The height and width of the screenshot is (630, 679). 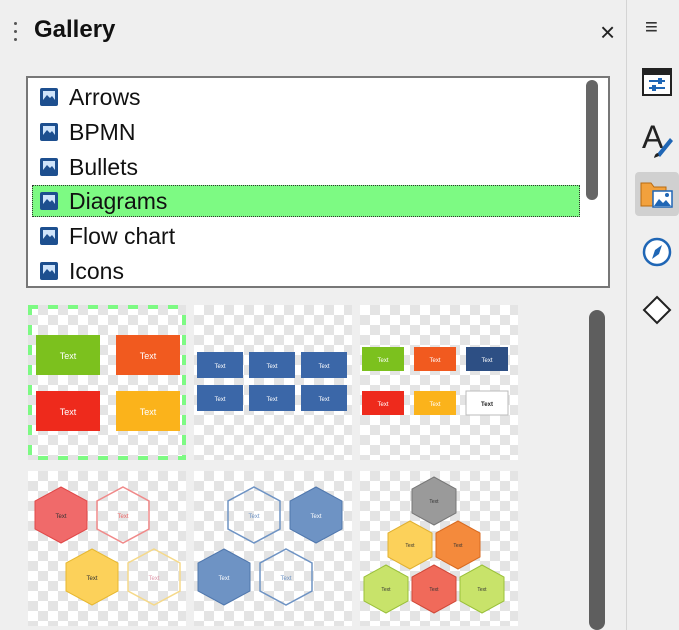 I want to click on gallery-item-color-grid: Text Text Text Text Text Text, so click(x=439, y=382).